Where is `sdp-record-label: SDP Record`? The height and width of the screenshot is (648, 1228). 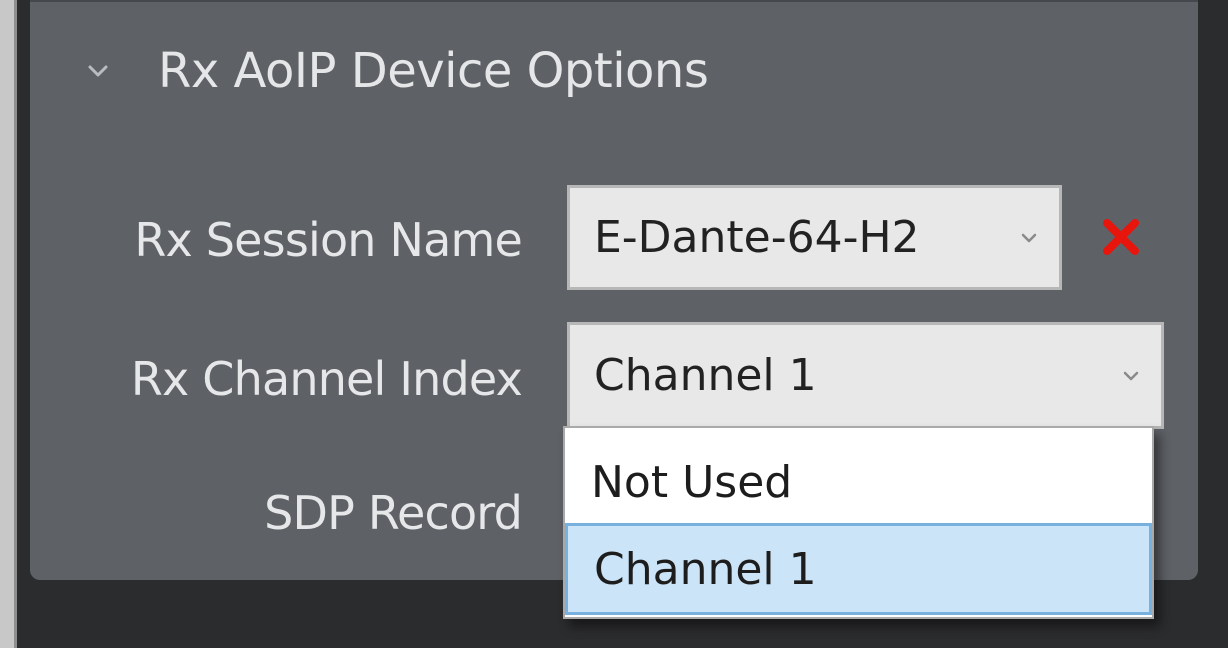
sdp-record-label: SDP Record is located at coordinates (393, 513).